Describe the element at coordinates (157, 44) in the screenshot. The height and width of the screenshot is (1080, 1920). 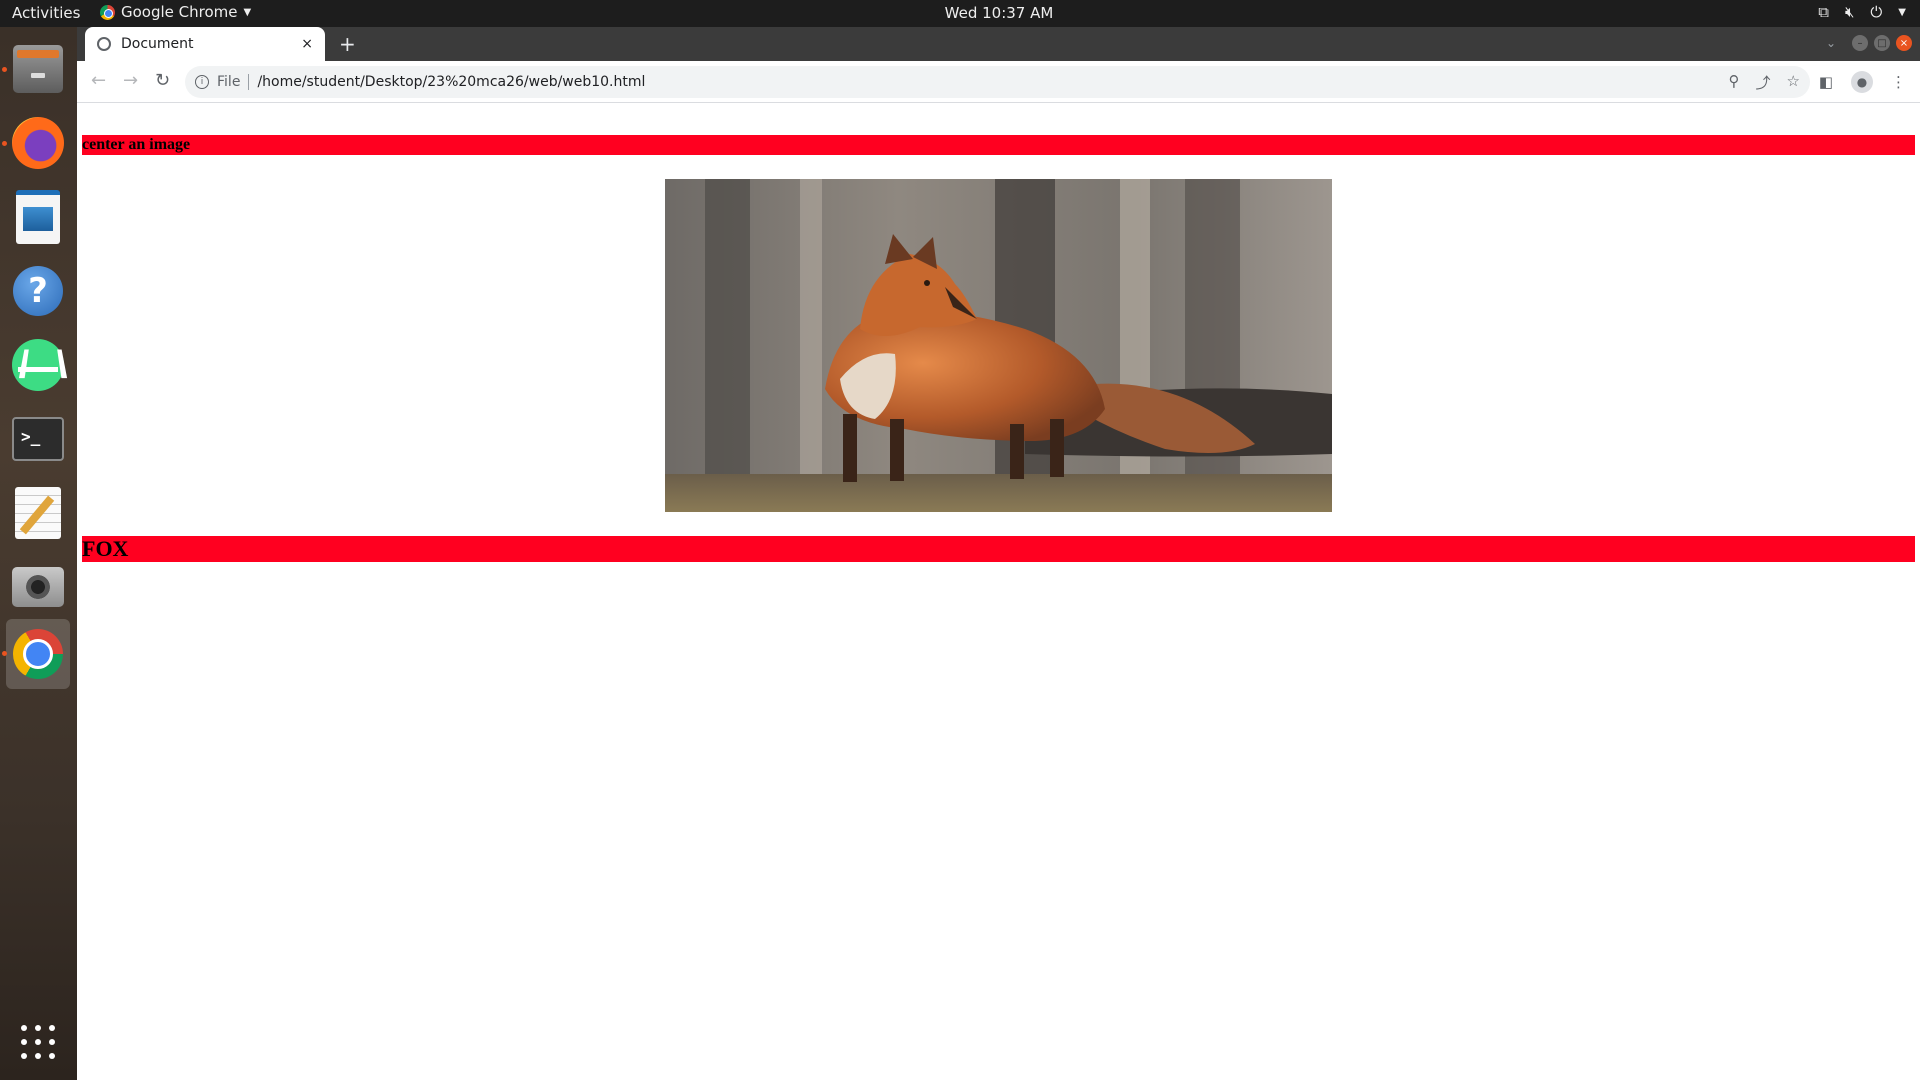
I see `tab-title: Document` at that location.